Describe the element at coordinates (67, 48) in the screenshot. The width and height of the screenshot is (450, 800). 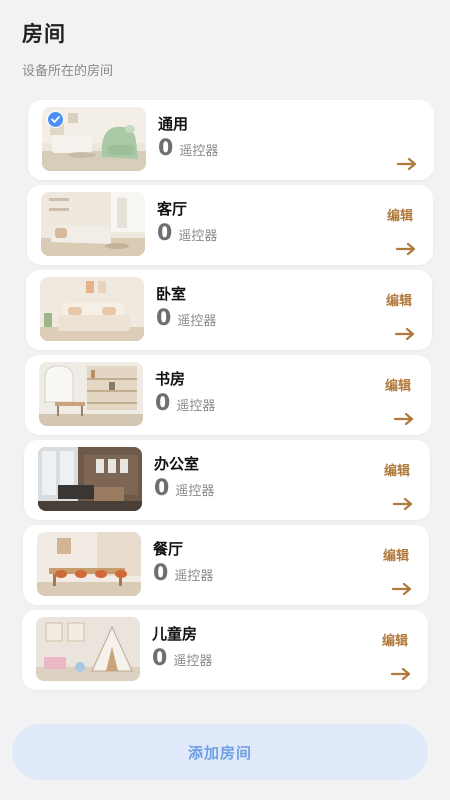
I see `page-header: 房间 设备所在的房间` at that location.